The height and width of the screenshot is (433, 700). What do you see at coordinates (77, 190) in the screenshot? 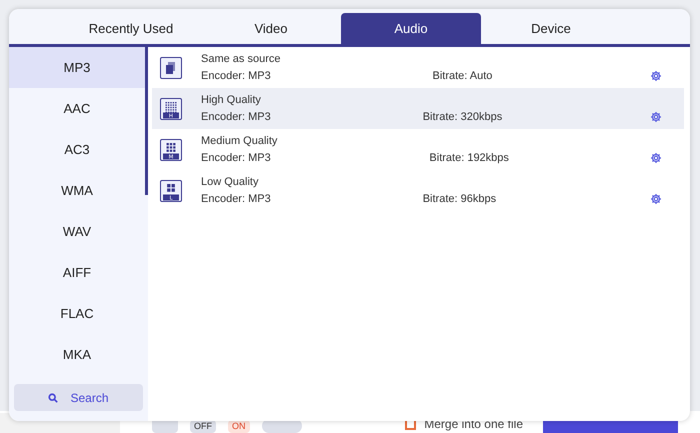
I see `format-item: WMA` at bounding box center [77, 190].